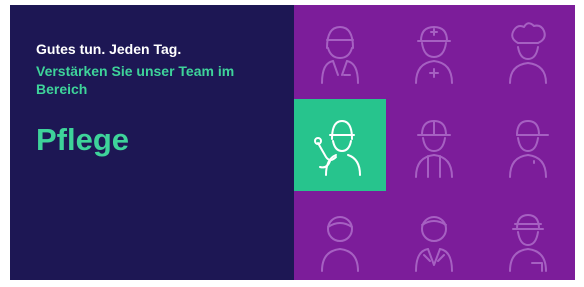 The image size is (584, 287). What do you see at coordinates (528, 51) in the screenshot?
I see `chef-icon` at bounding box center [528, 51].